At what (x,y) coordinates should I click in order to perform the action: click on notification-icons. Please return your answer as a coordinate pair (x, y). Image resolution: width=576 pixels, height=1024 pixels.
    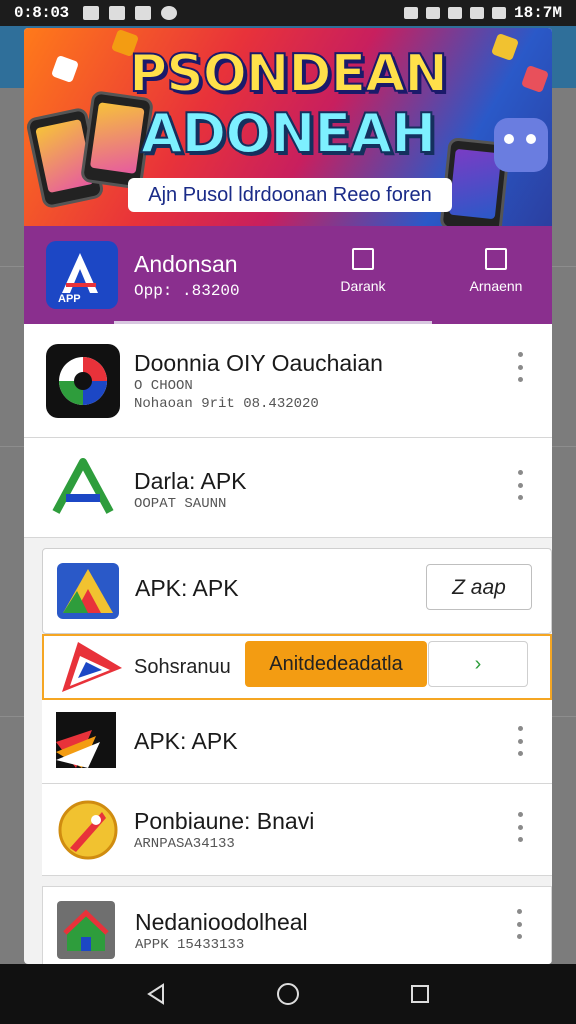
    Looking at the image, I should click on (129, 13).